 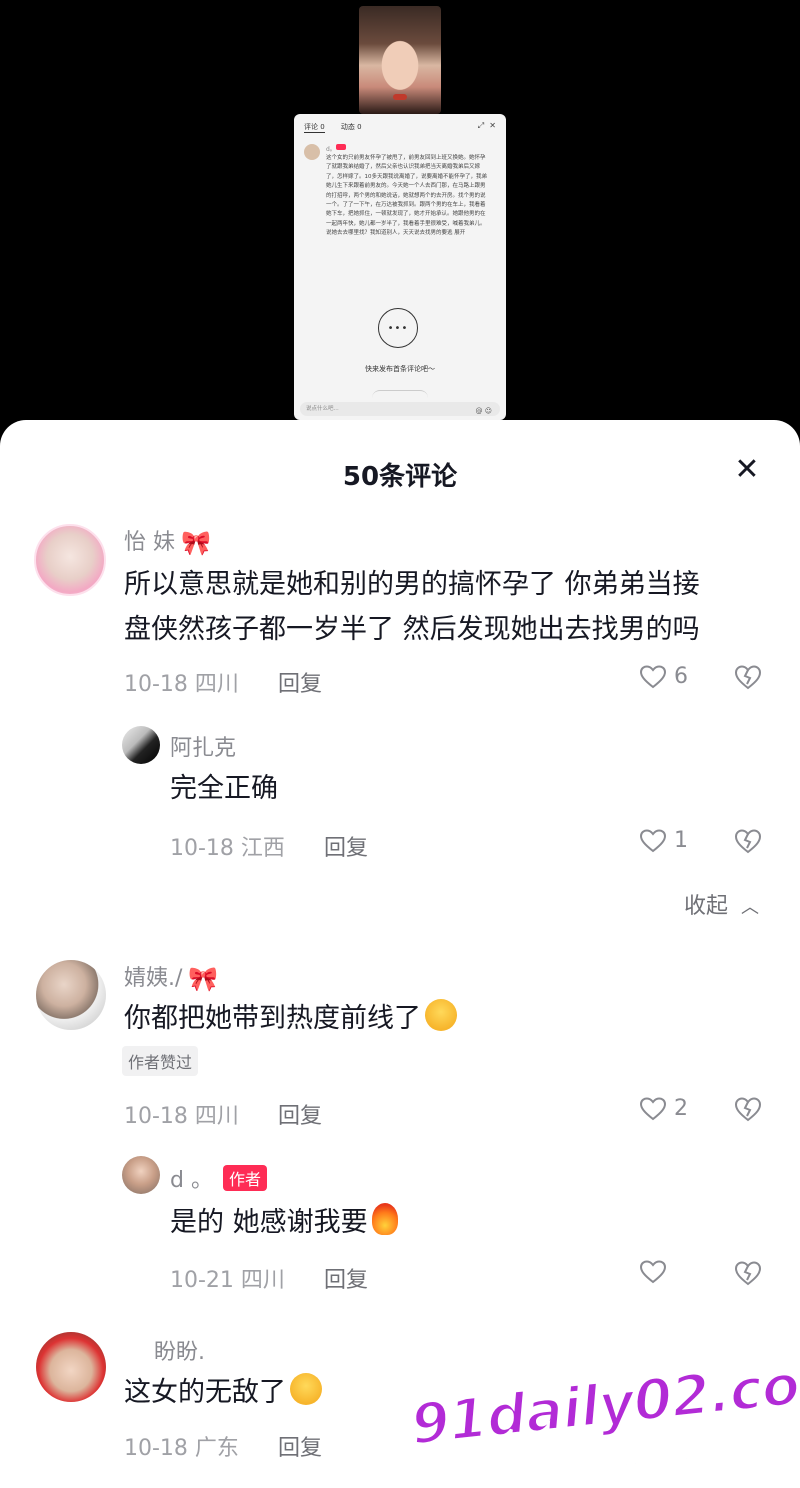 What do you see at coordinates (269, 1222) in the screenshot?
I see `comment-text-content: 是的 她感谢我要` at bounding box center [269, 1222].